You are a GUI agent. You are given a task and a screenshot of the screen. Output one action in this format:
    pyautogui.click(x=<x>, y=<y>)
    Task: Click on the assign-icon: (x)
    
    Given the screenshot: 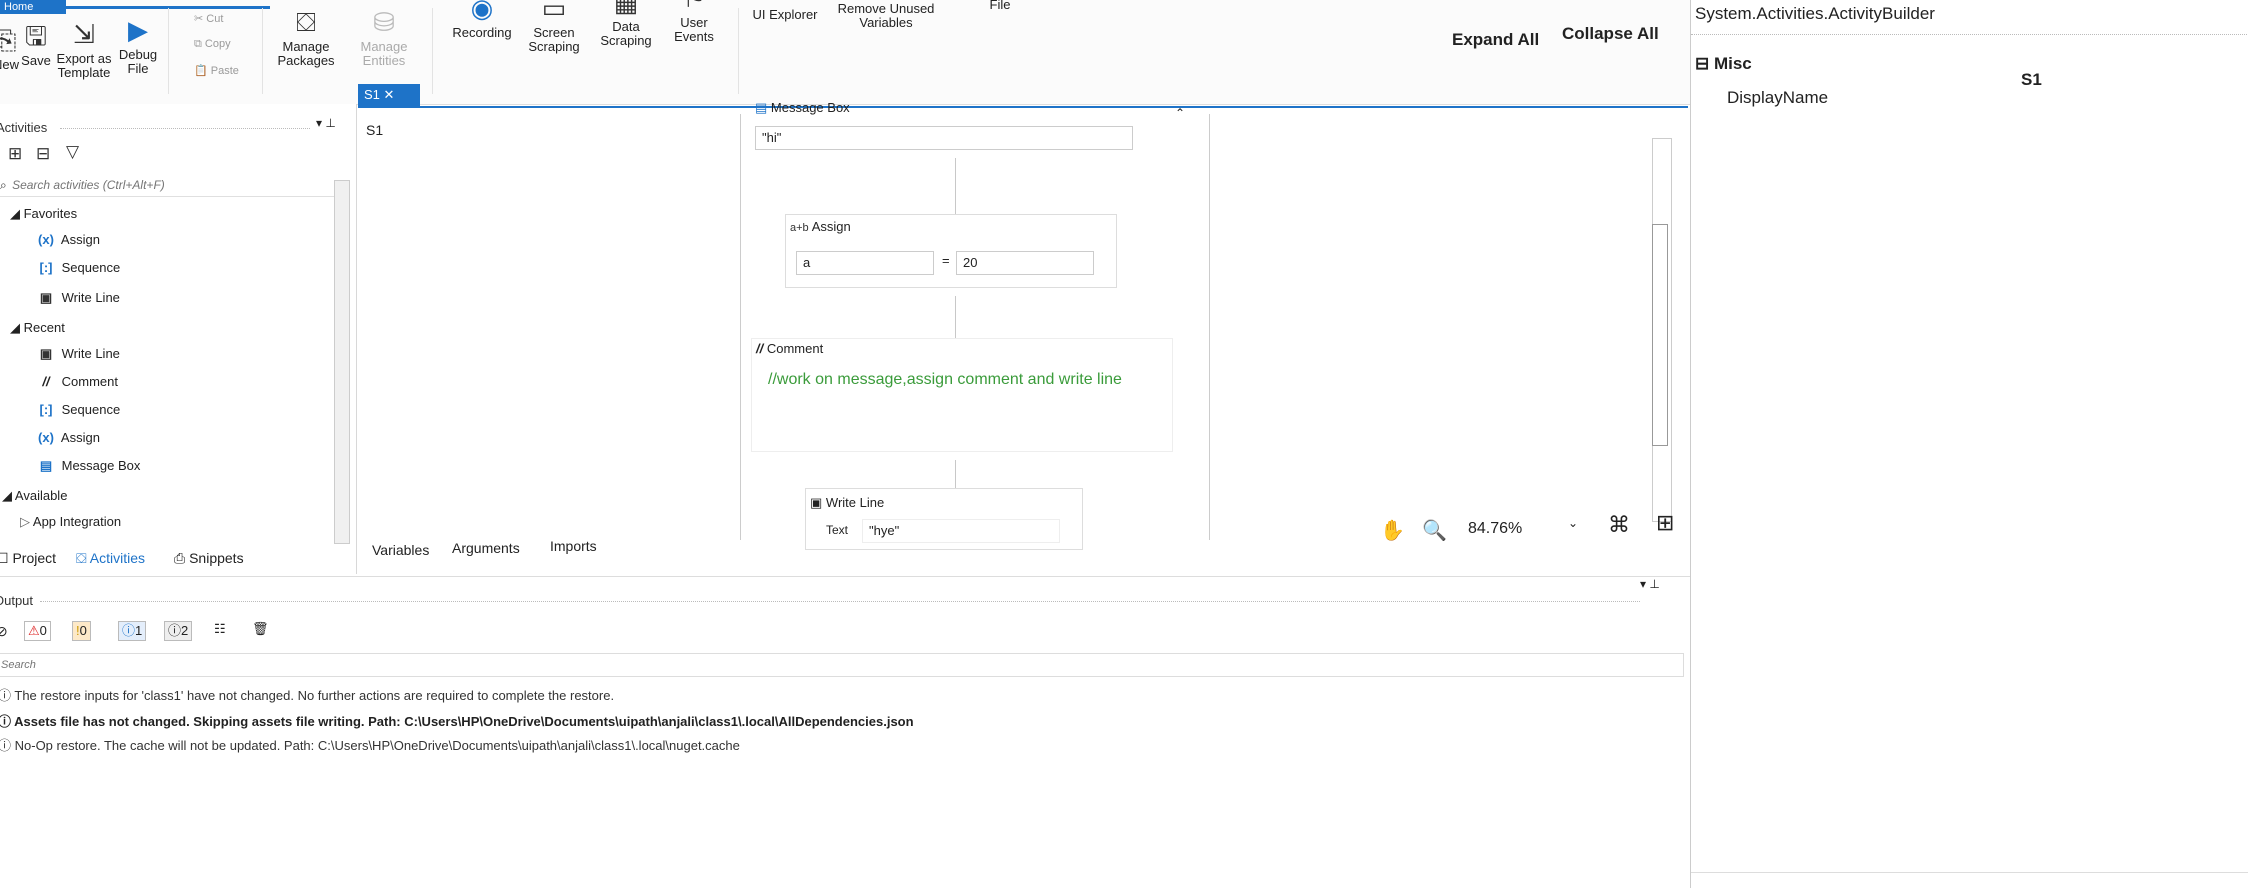 What is the action you would take?
    pyautogui.click(x=46, y=239)
    